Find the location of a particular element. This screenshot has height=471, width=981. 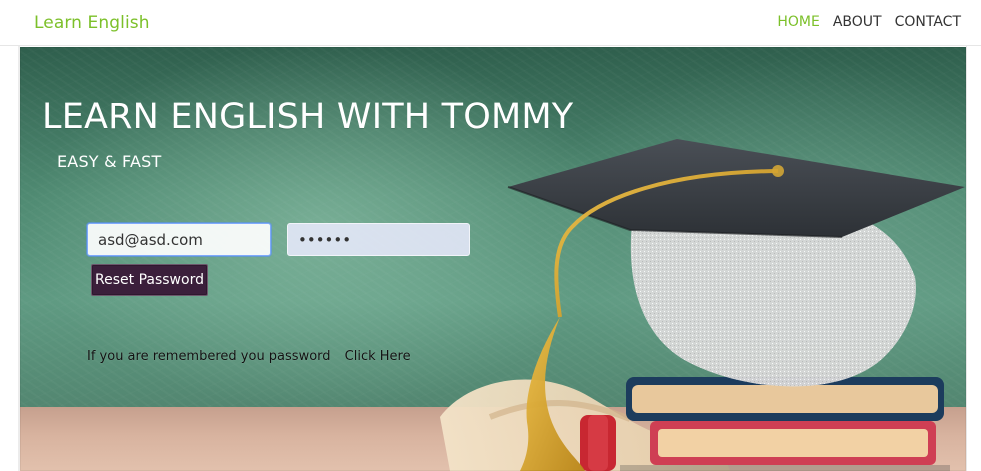

main-nav: HOME ABOUT CONTACT is located at coordinates (869, 22).